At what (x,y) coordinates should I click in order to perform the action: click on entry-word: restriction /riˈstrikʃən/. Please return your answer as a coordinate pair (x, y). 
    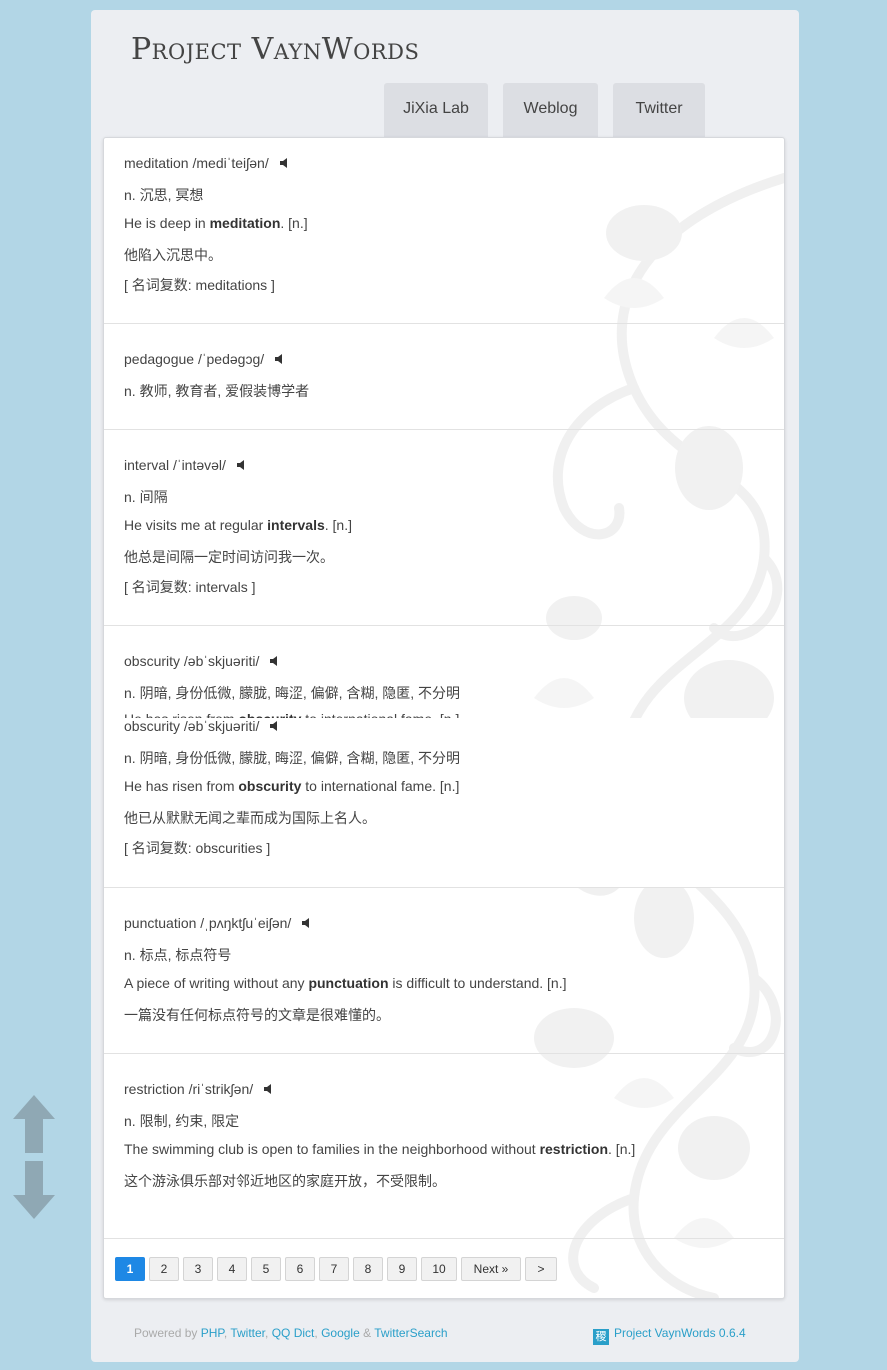
    Looking at the image, I should click on (189, 1089).